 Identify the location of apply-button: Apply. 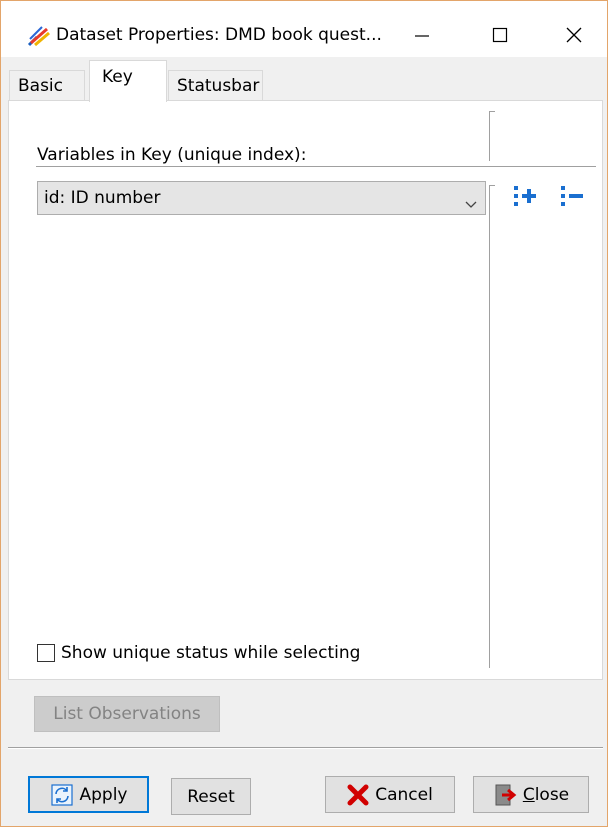
(88, 794).